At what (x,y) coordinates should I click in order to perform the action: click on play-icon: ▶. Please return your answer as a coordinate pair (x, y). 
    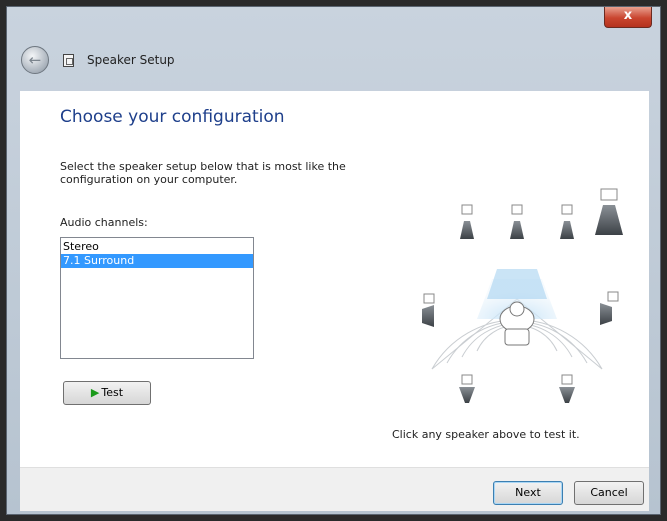
    Looking at the image, I should click on (95, 392).